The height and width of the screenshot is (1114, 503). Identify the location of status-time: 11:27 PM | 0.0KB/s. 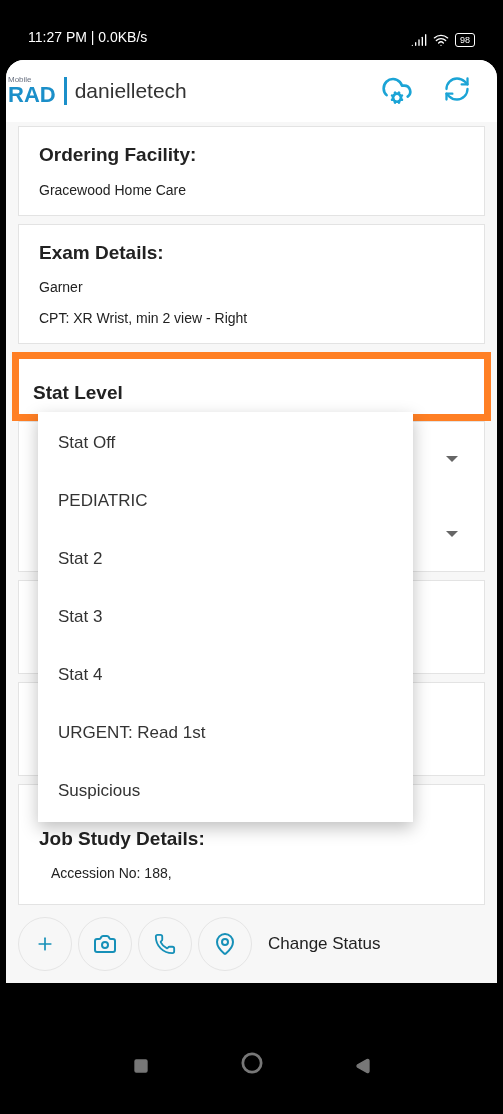
(88, 37).